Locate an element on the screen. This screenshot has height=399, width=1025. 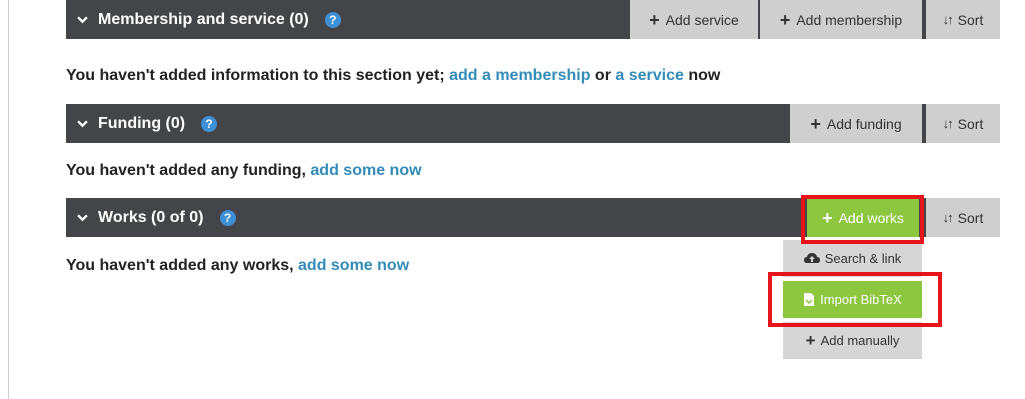
add-service-label: Add service is located at coordinates (702, 19).